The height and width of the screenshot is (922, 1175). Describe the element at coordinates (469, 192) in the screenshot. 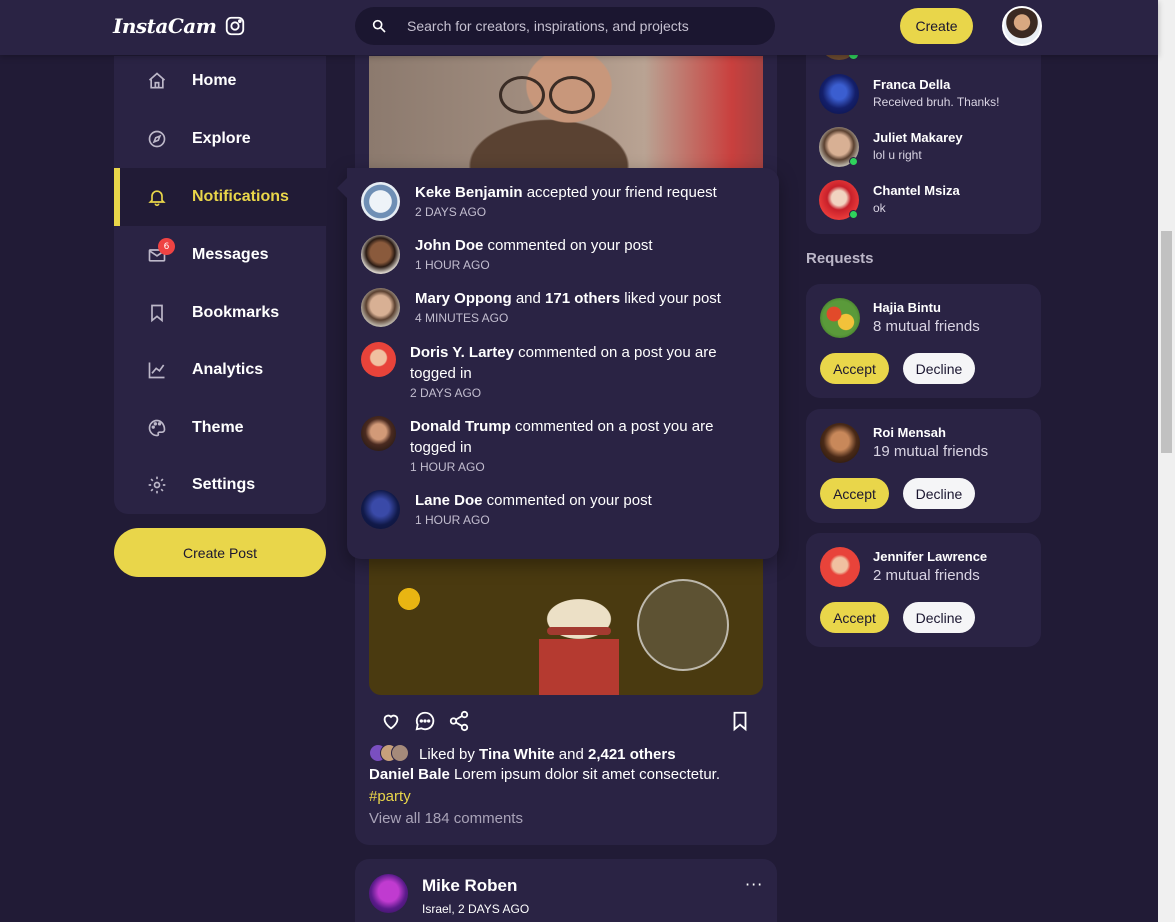

I see `notification-user: Keke Benjamin` at that location.